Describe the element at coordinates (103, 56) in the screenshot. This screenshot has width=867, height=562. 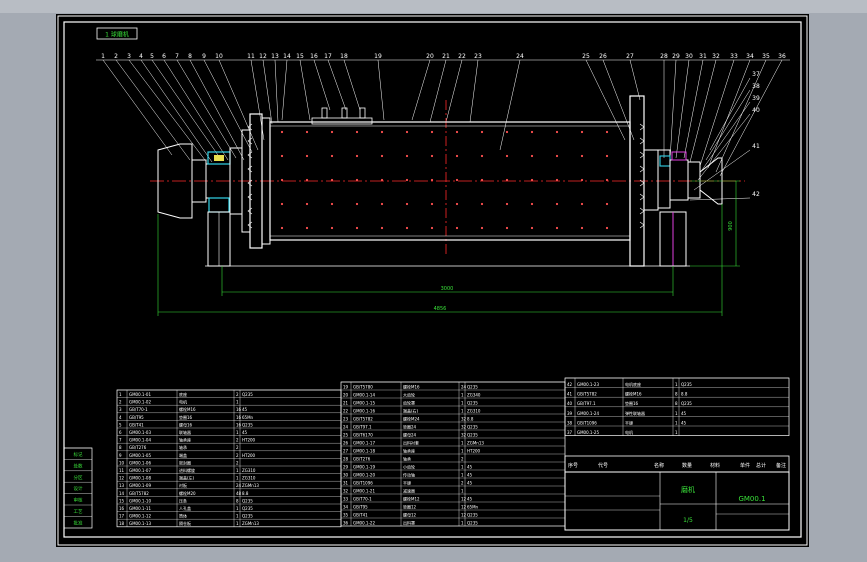
I see `balloon-1: 1` at that location.